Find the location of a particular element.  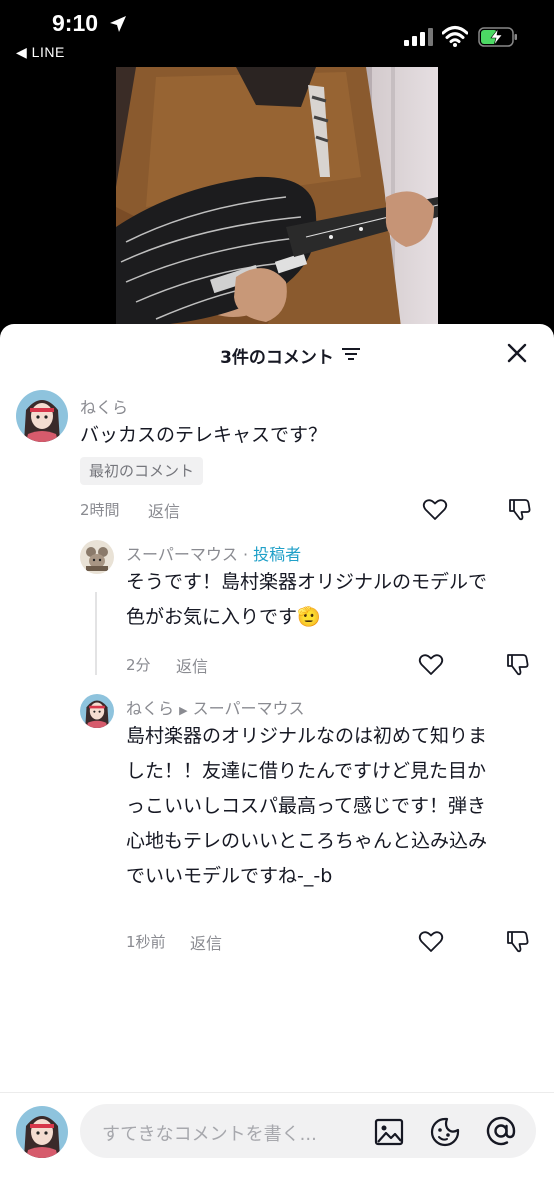

comment-text-line: した！！友達に借りたんですけど見た目か is located at coordinates (306, 771).